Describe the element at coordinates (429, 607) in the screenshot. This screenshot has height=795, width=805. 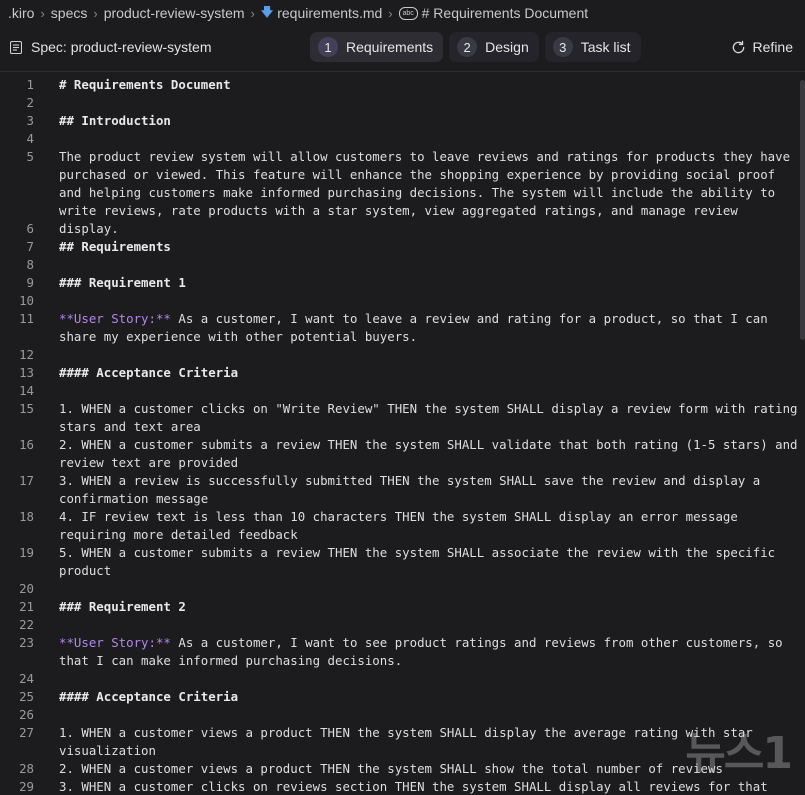
I see `line-text: ### Requirement 2` at that location.